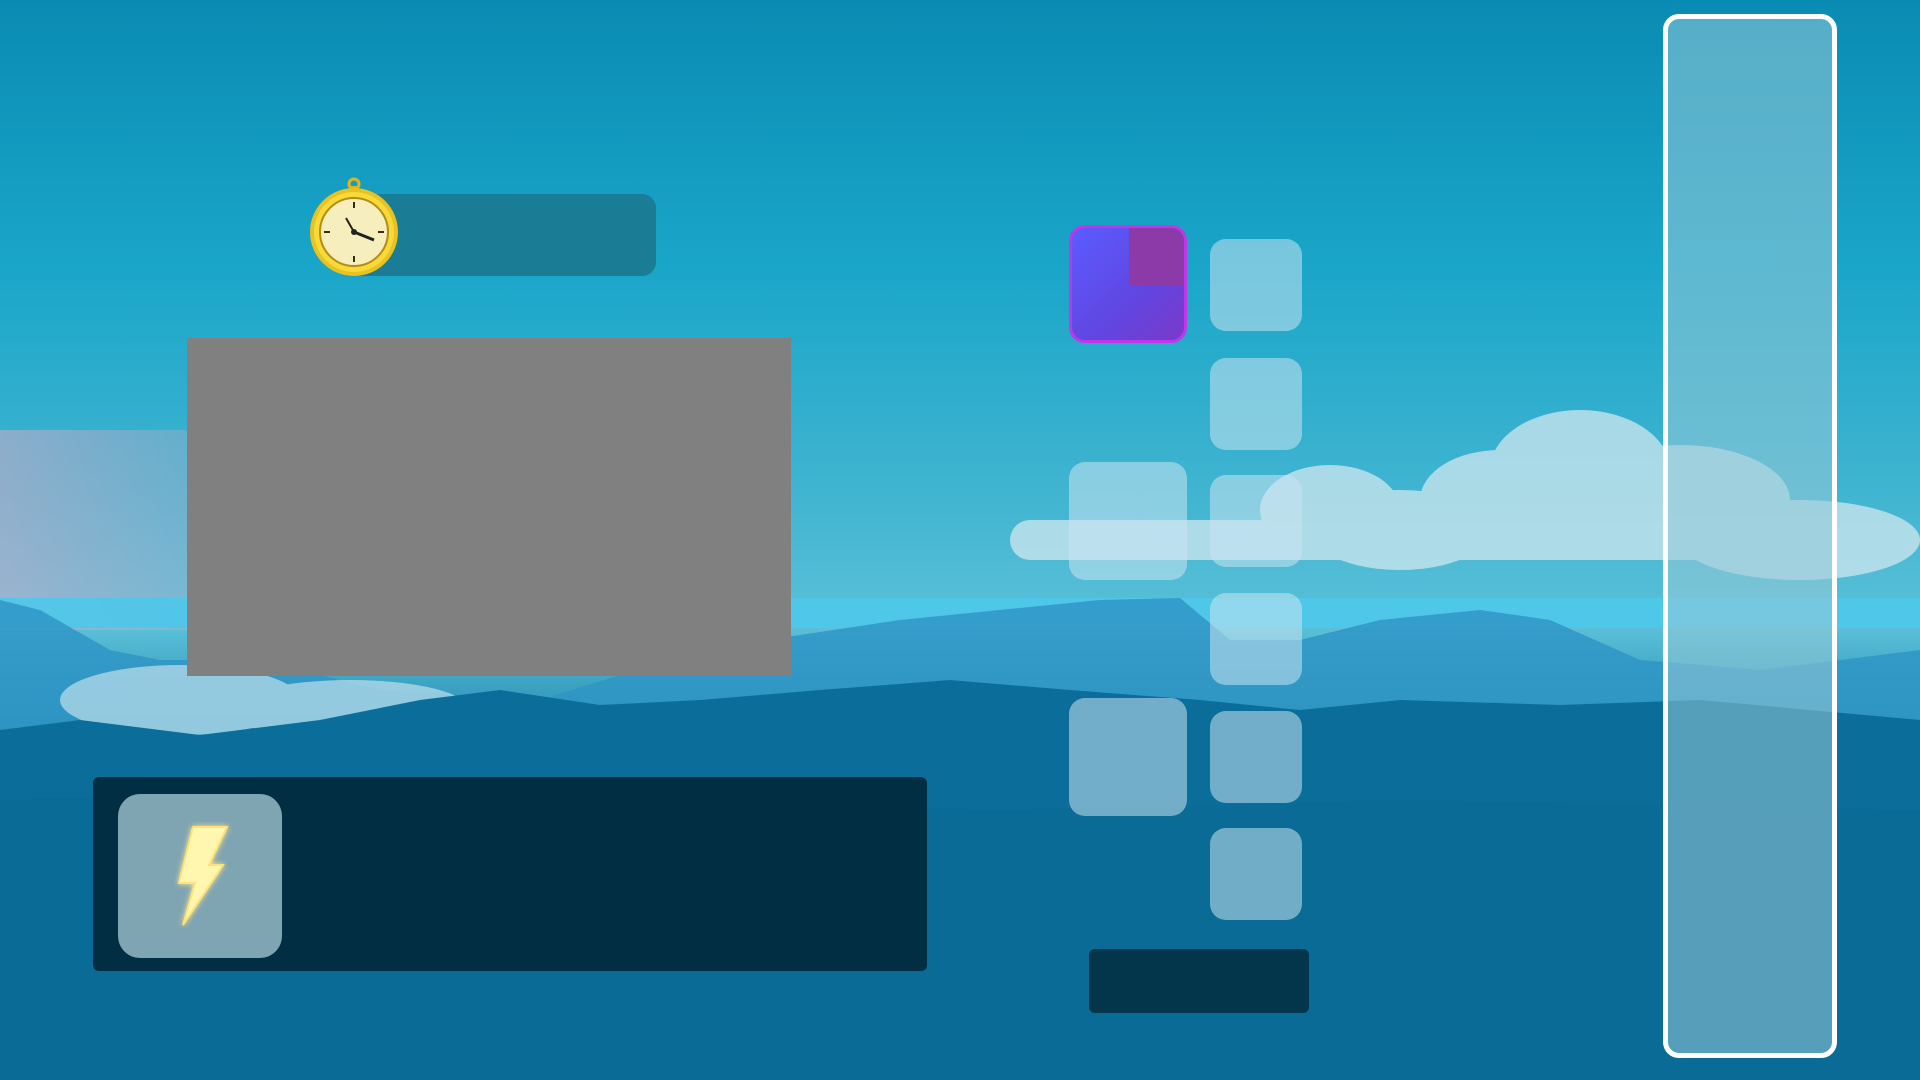 The height and width of the screenshot is (1080, 1920). I want to click on vertical-meter, so click(1750, 536).